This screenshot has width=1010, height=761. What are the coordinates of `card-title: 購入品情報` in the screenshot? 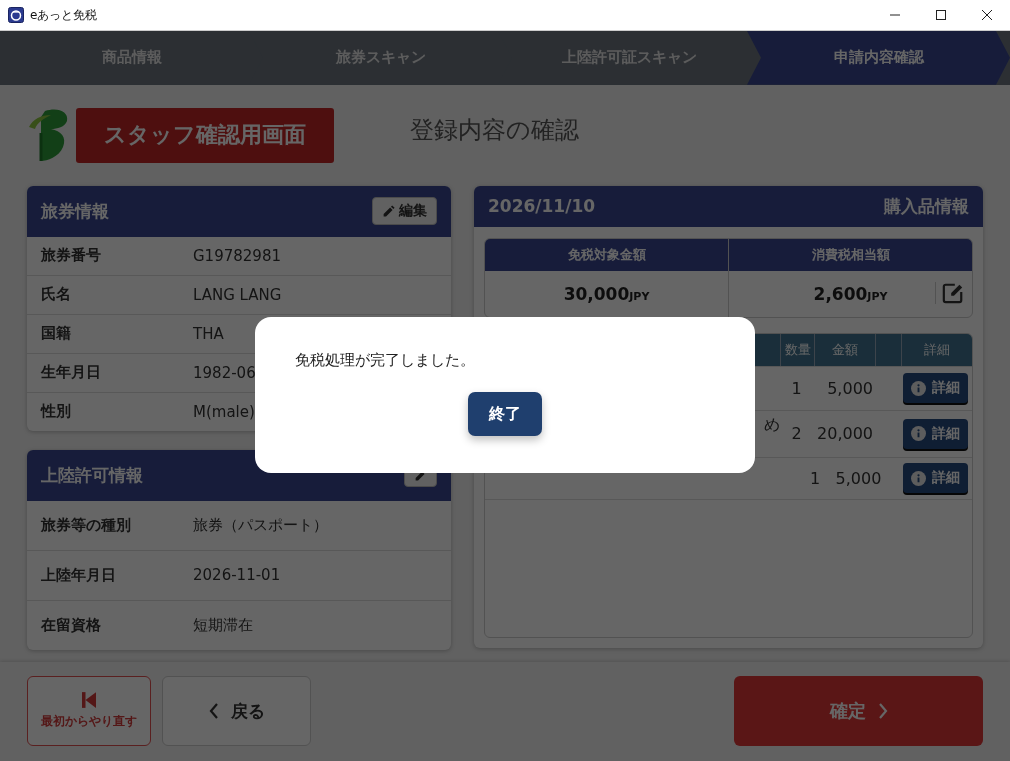 It's located at (926, 206).